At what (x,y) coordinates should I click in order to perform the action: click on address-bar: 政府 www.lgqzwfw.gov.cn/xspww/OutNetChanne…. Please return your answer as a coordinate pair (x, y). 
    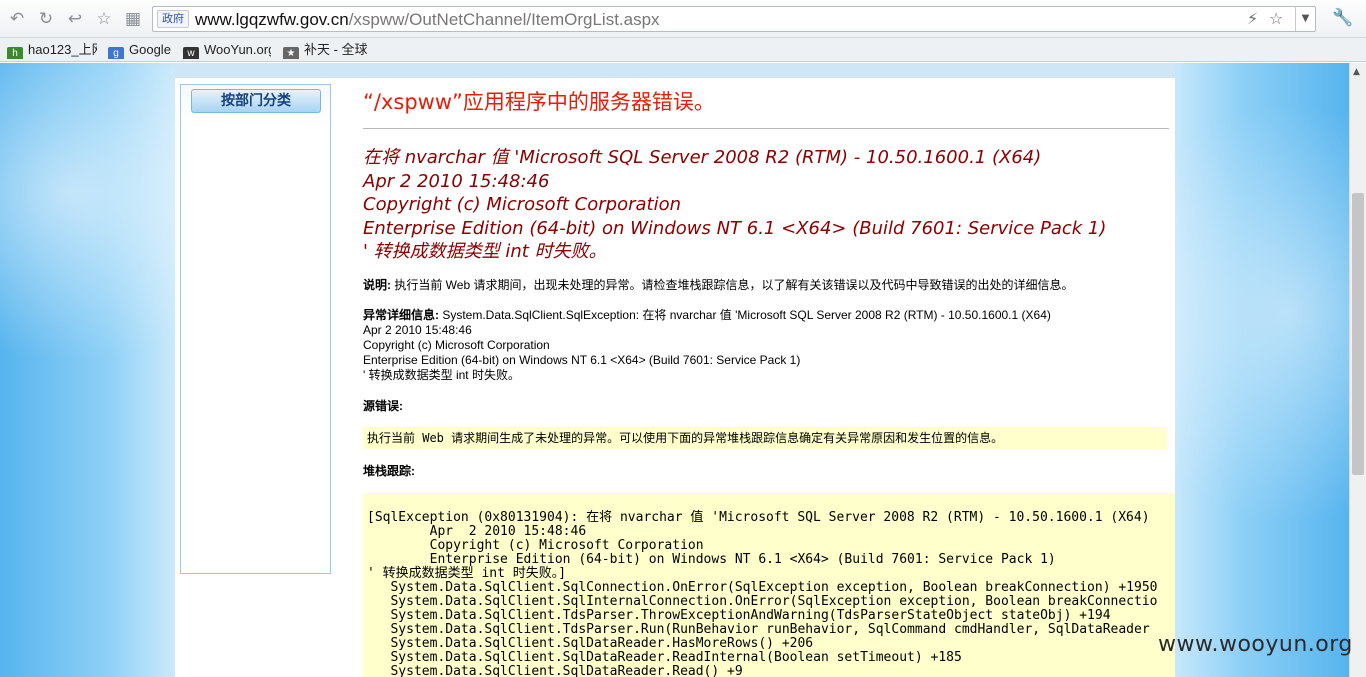
    Looking at the image, I should click on (734, 19).